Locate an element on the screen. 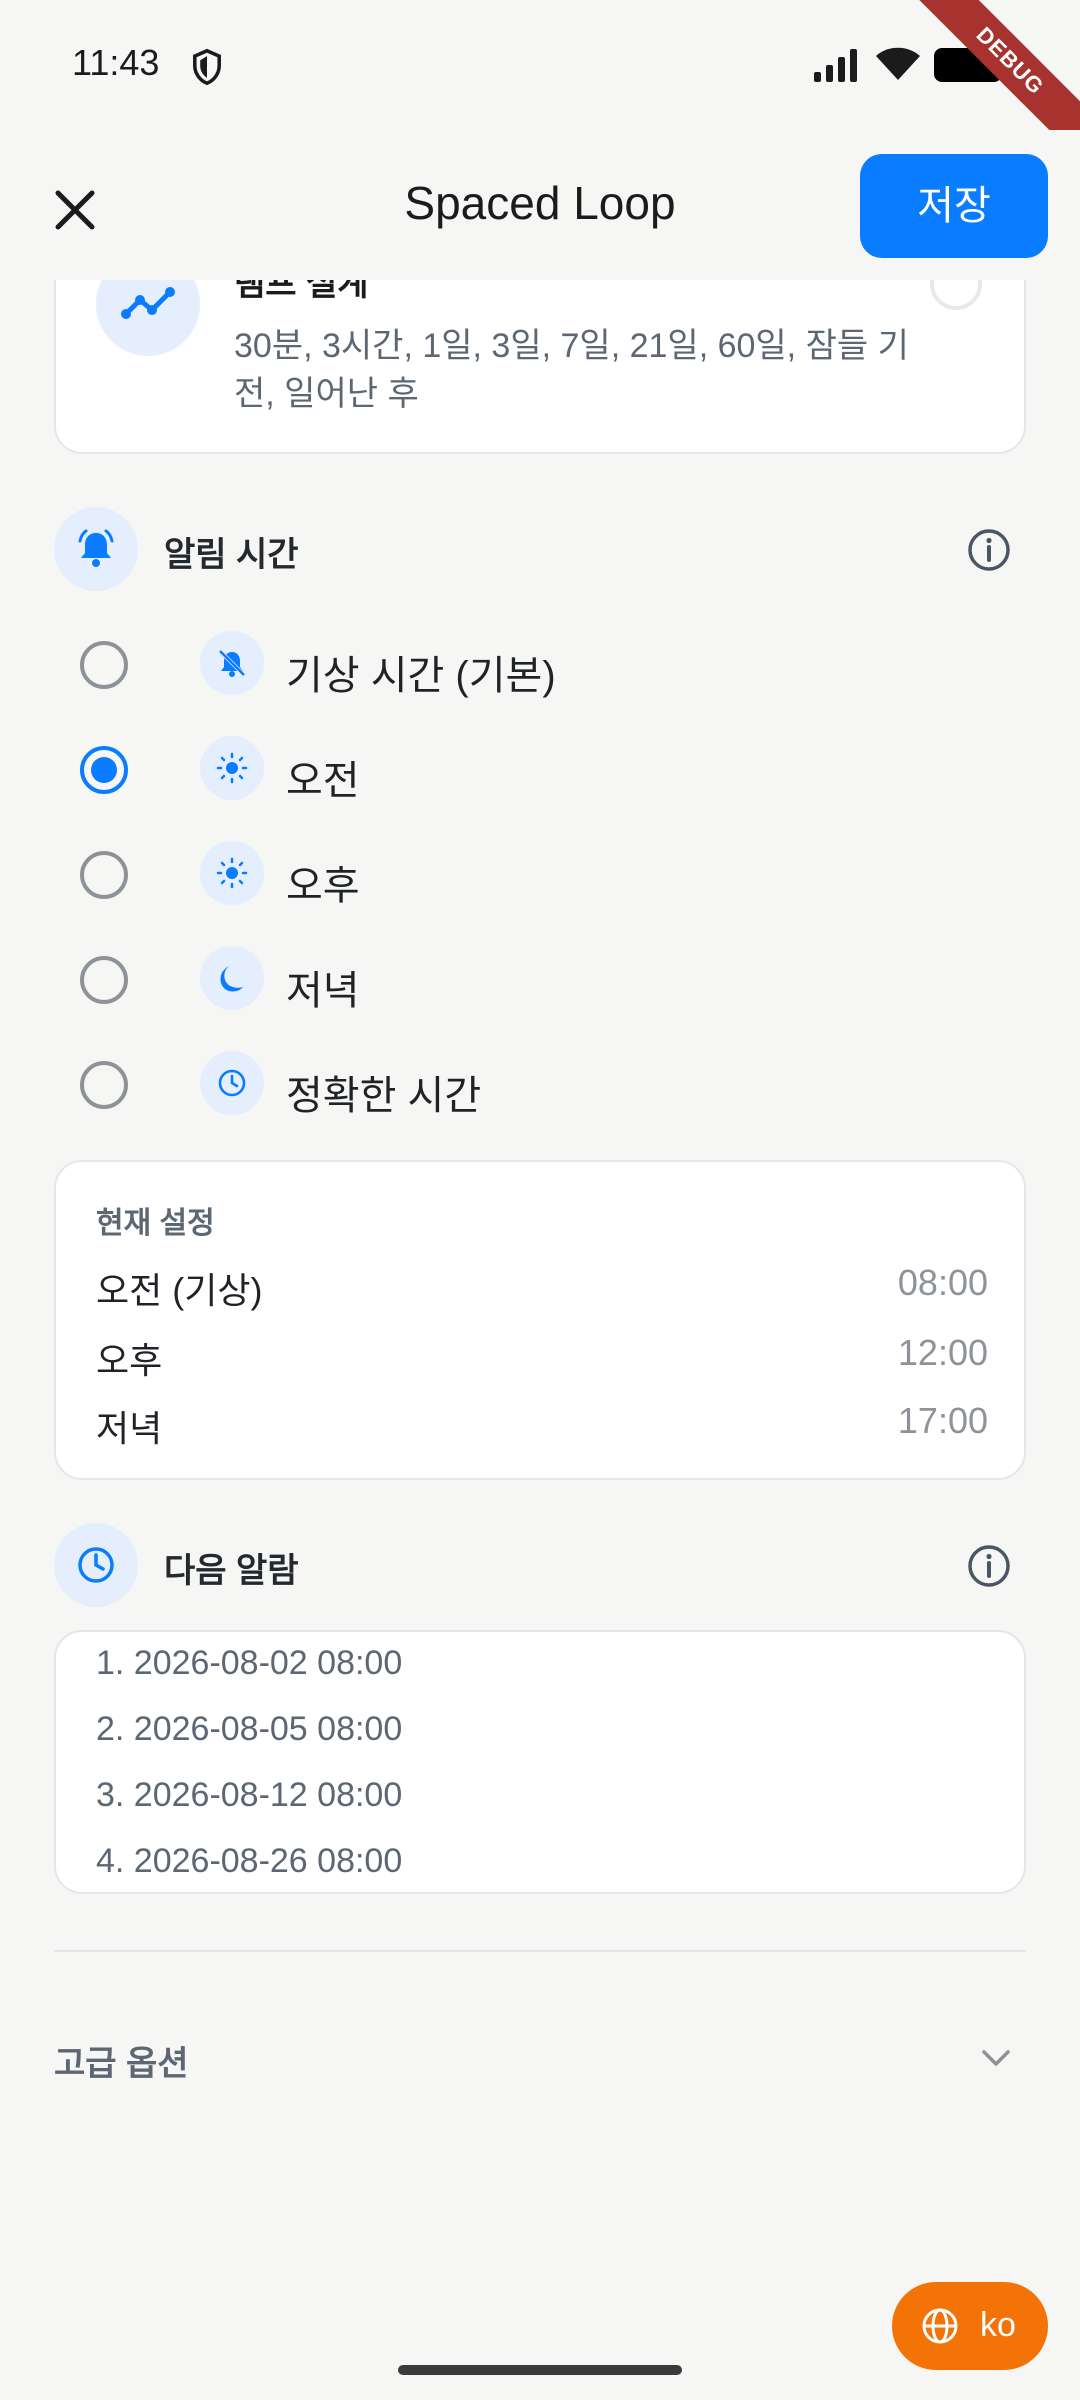 The width and height of the screenshot is (1080, 2400). next-alarm-header: 다음 알람 is located at coordinates (540, 1565).